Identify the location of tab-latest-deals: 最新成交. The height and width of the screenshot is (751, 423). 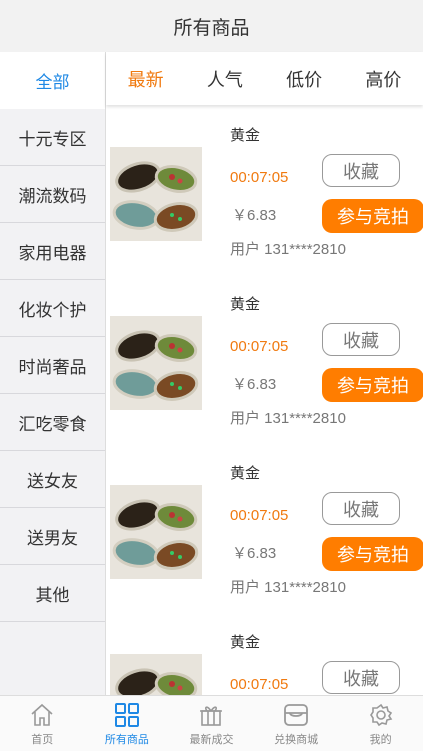
(211, 723).